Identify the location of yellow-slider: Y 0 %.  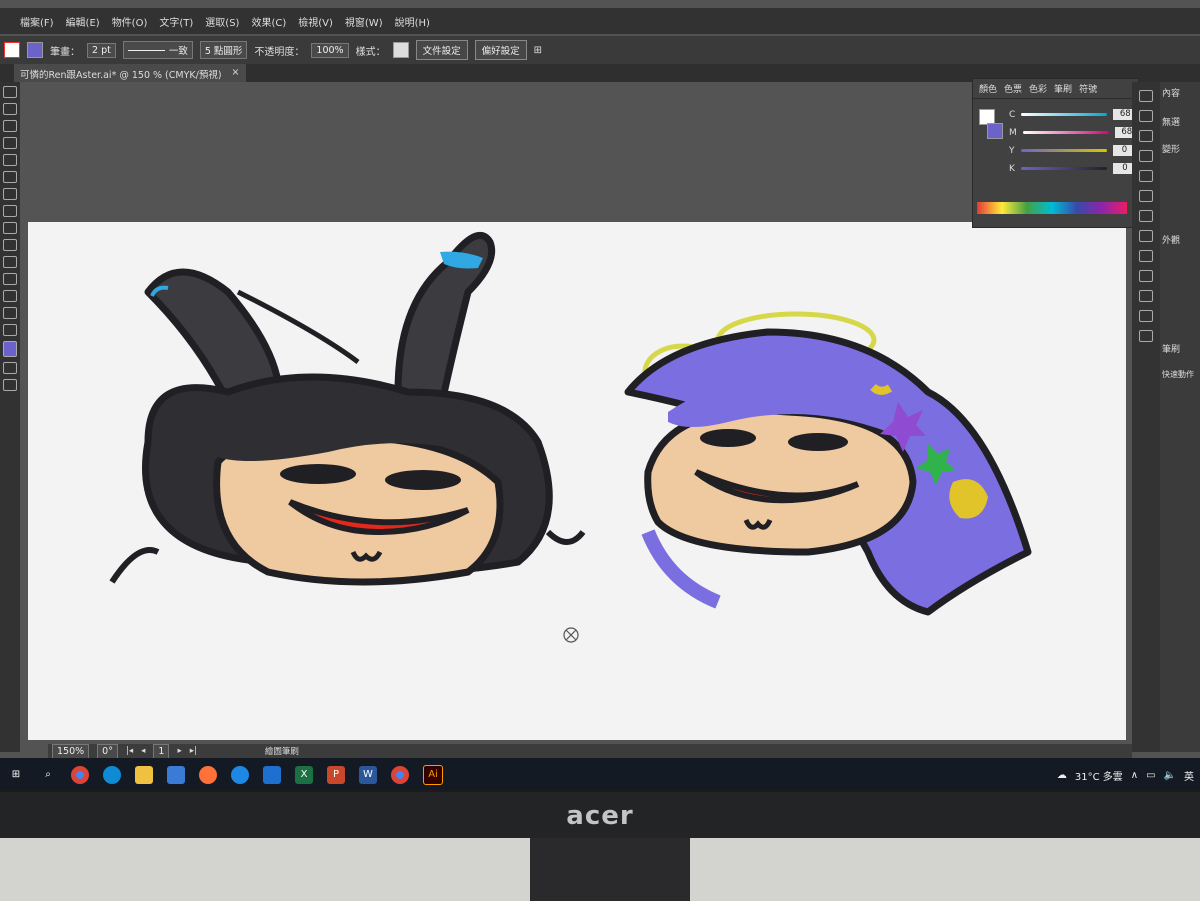
(1080, 150).